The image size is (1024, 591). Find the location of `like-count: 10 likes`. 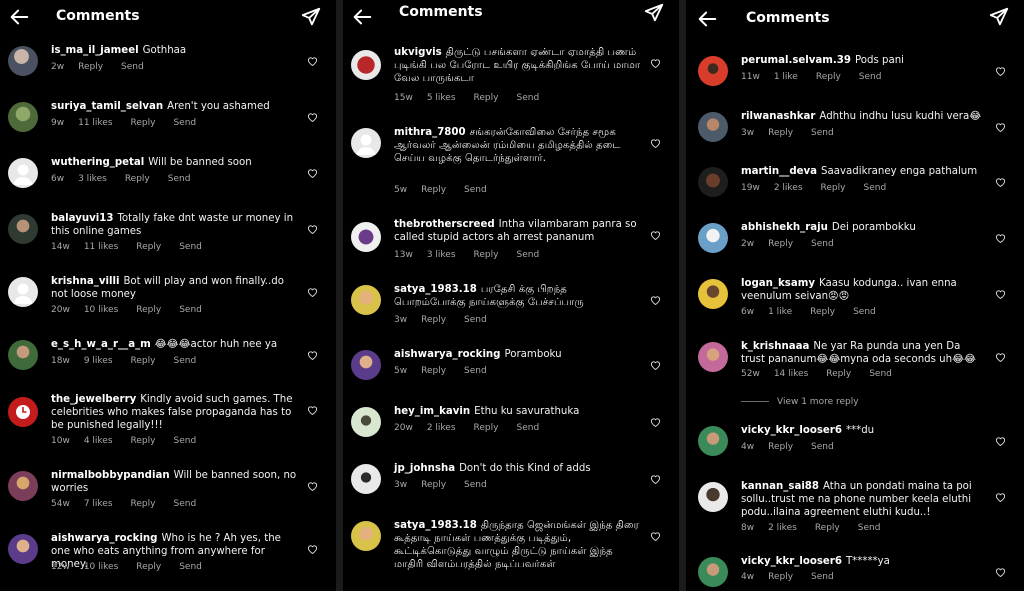

like-count: 10 likes is located at coordinates (101, 567).